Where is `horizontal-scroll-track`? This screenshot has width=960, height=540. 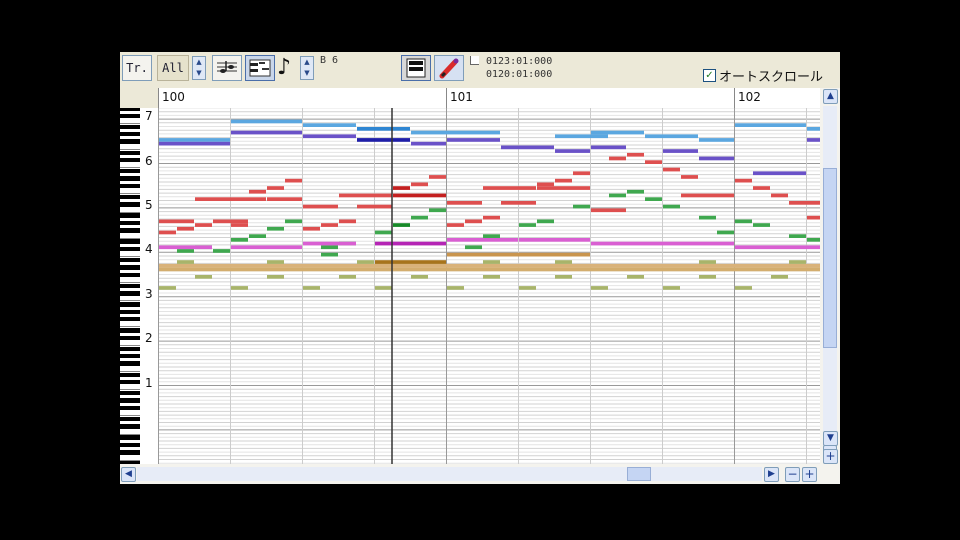
horizontal-scroll-track is located at coordinates (449, 474).